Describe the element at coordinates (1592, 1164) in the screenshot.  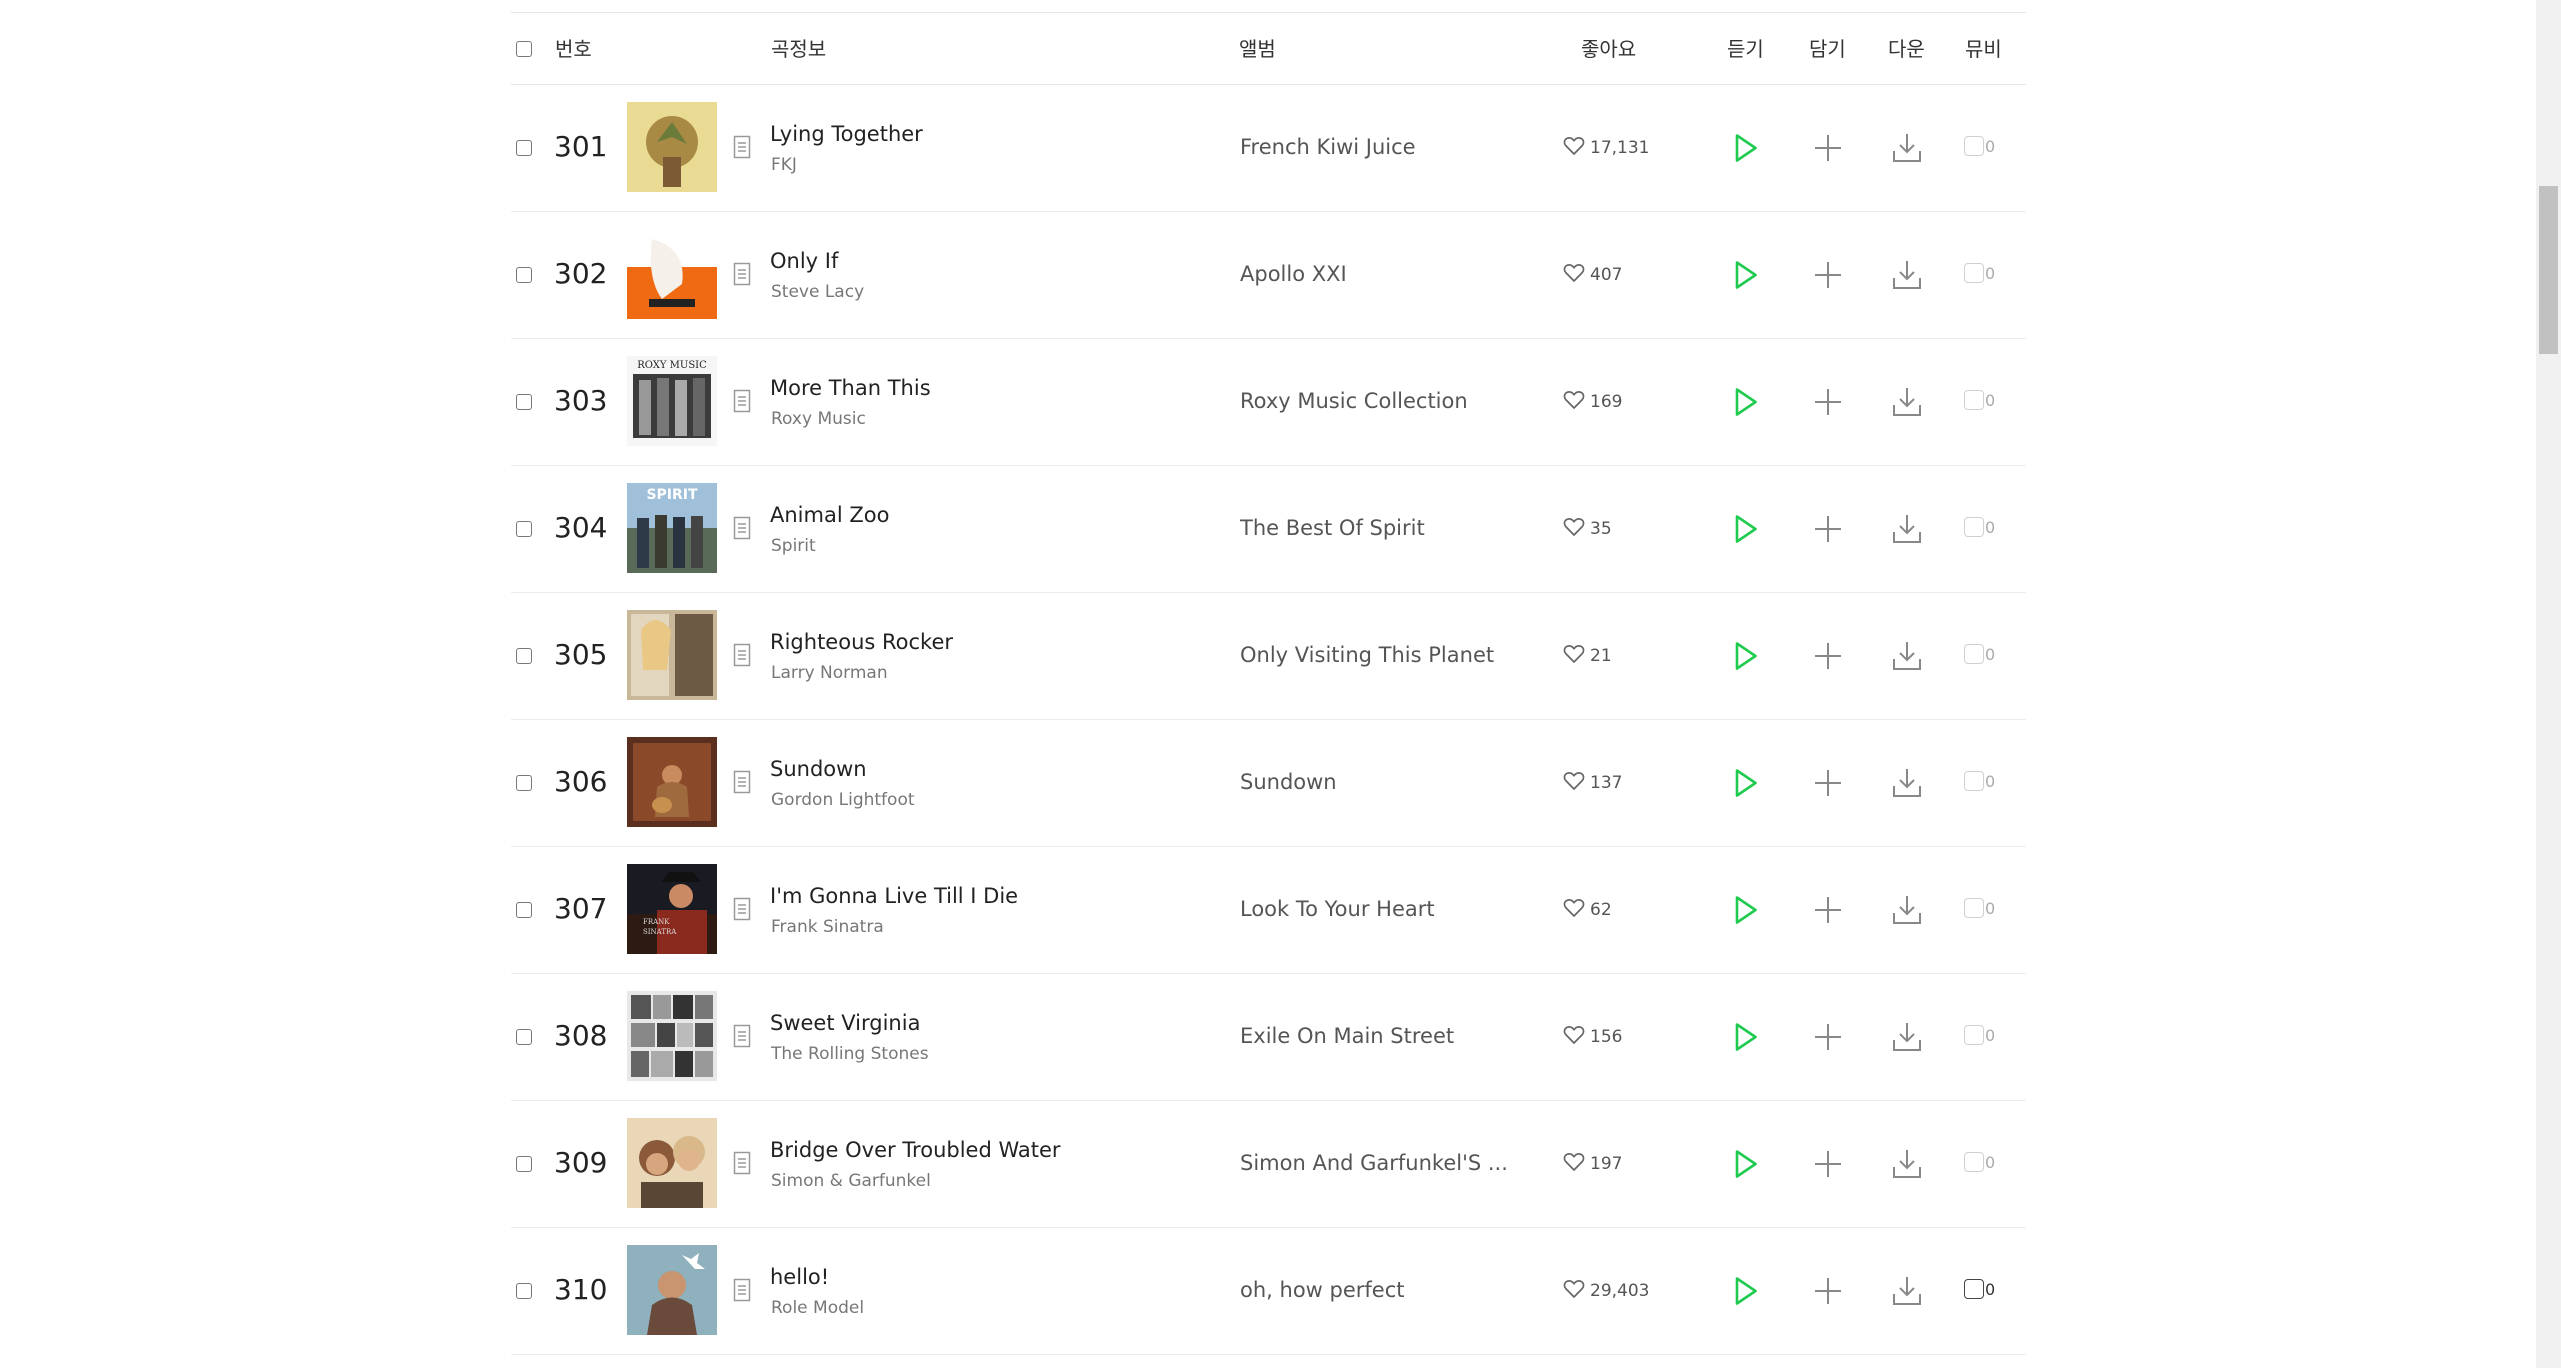
I see `like-button: 197` at that location.